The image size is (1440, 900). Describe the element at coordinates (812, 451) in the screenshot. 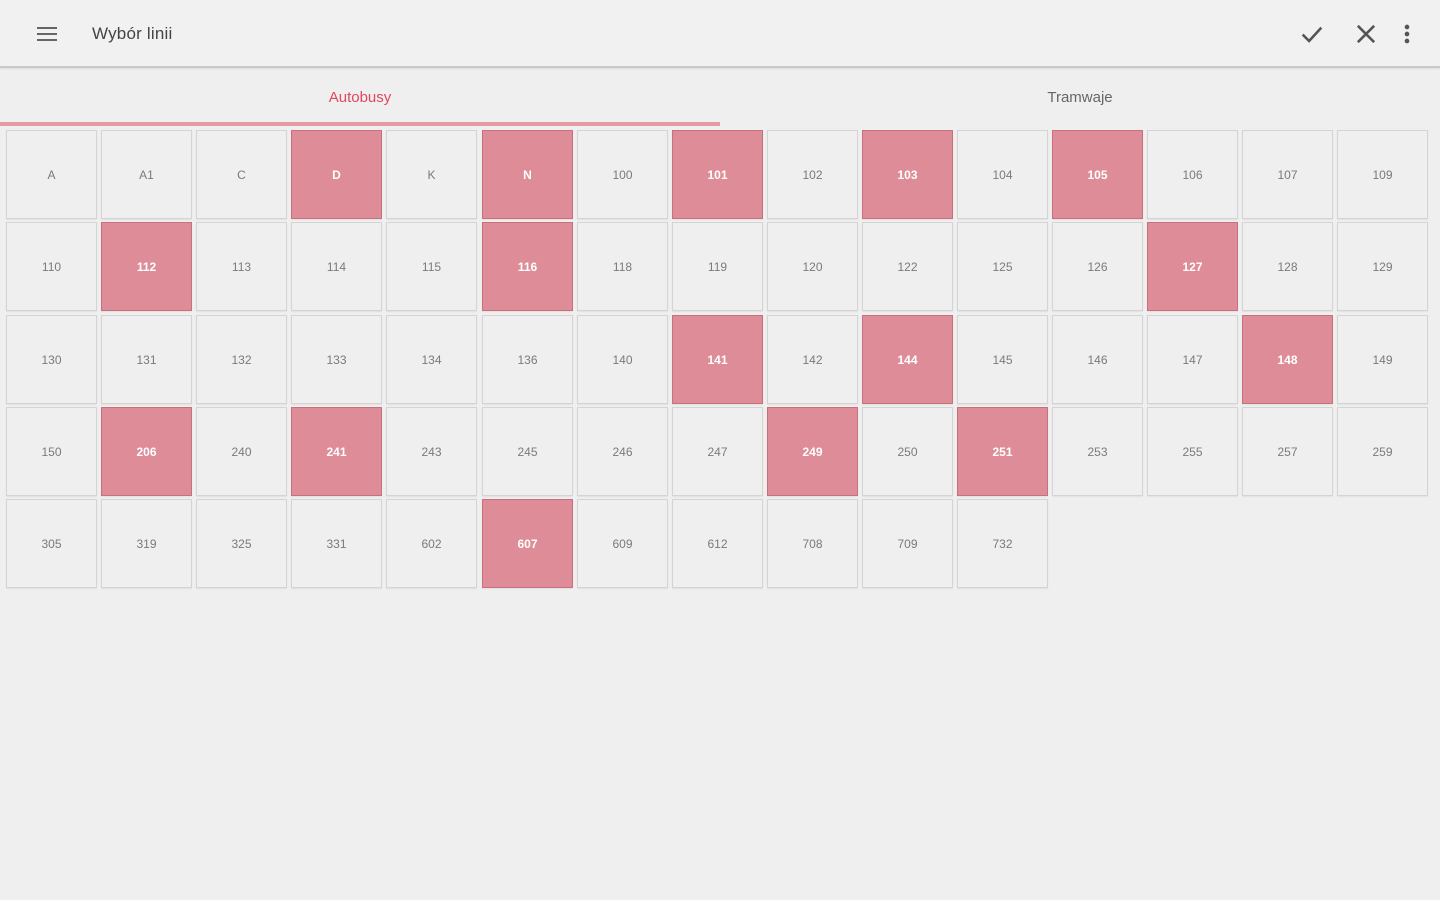

I see `line-button: 249` at that location.